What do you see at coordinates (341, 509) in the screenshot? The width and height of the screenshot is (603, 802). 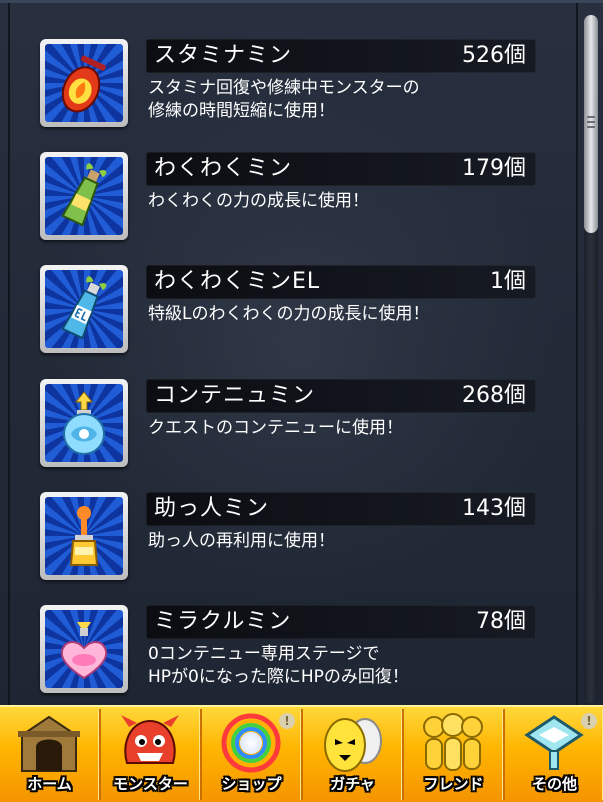 I see `item-name-bar: 助っ人ミン 143個` at bounding box center [341, 509].